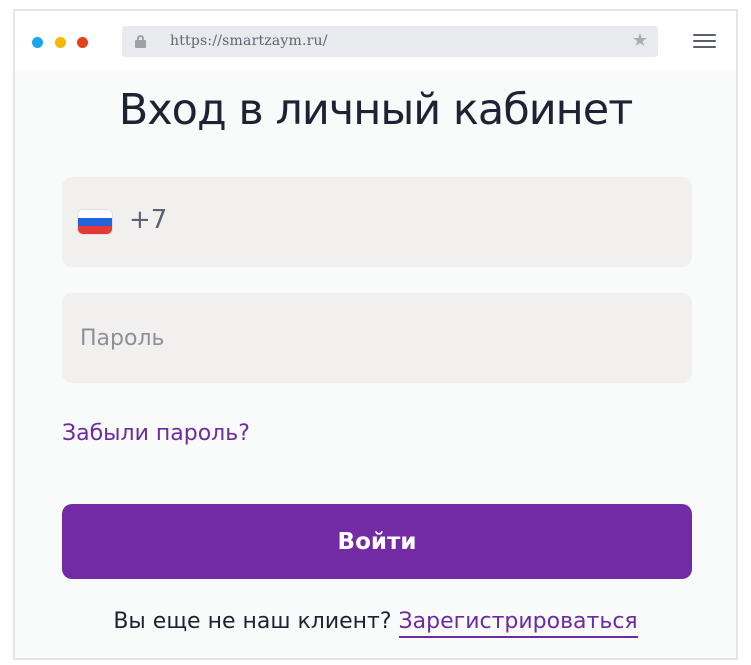 Image resolution: width=751 pixels, height=665 pixels. I want to click on page-title: Вход в личный кабинет, so click(376, 110).